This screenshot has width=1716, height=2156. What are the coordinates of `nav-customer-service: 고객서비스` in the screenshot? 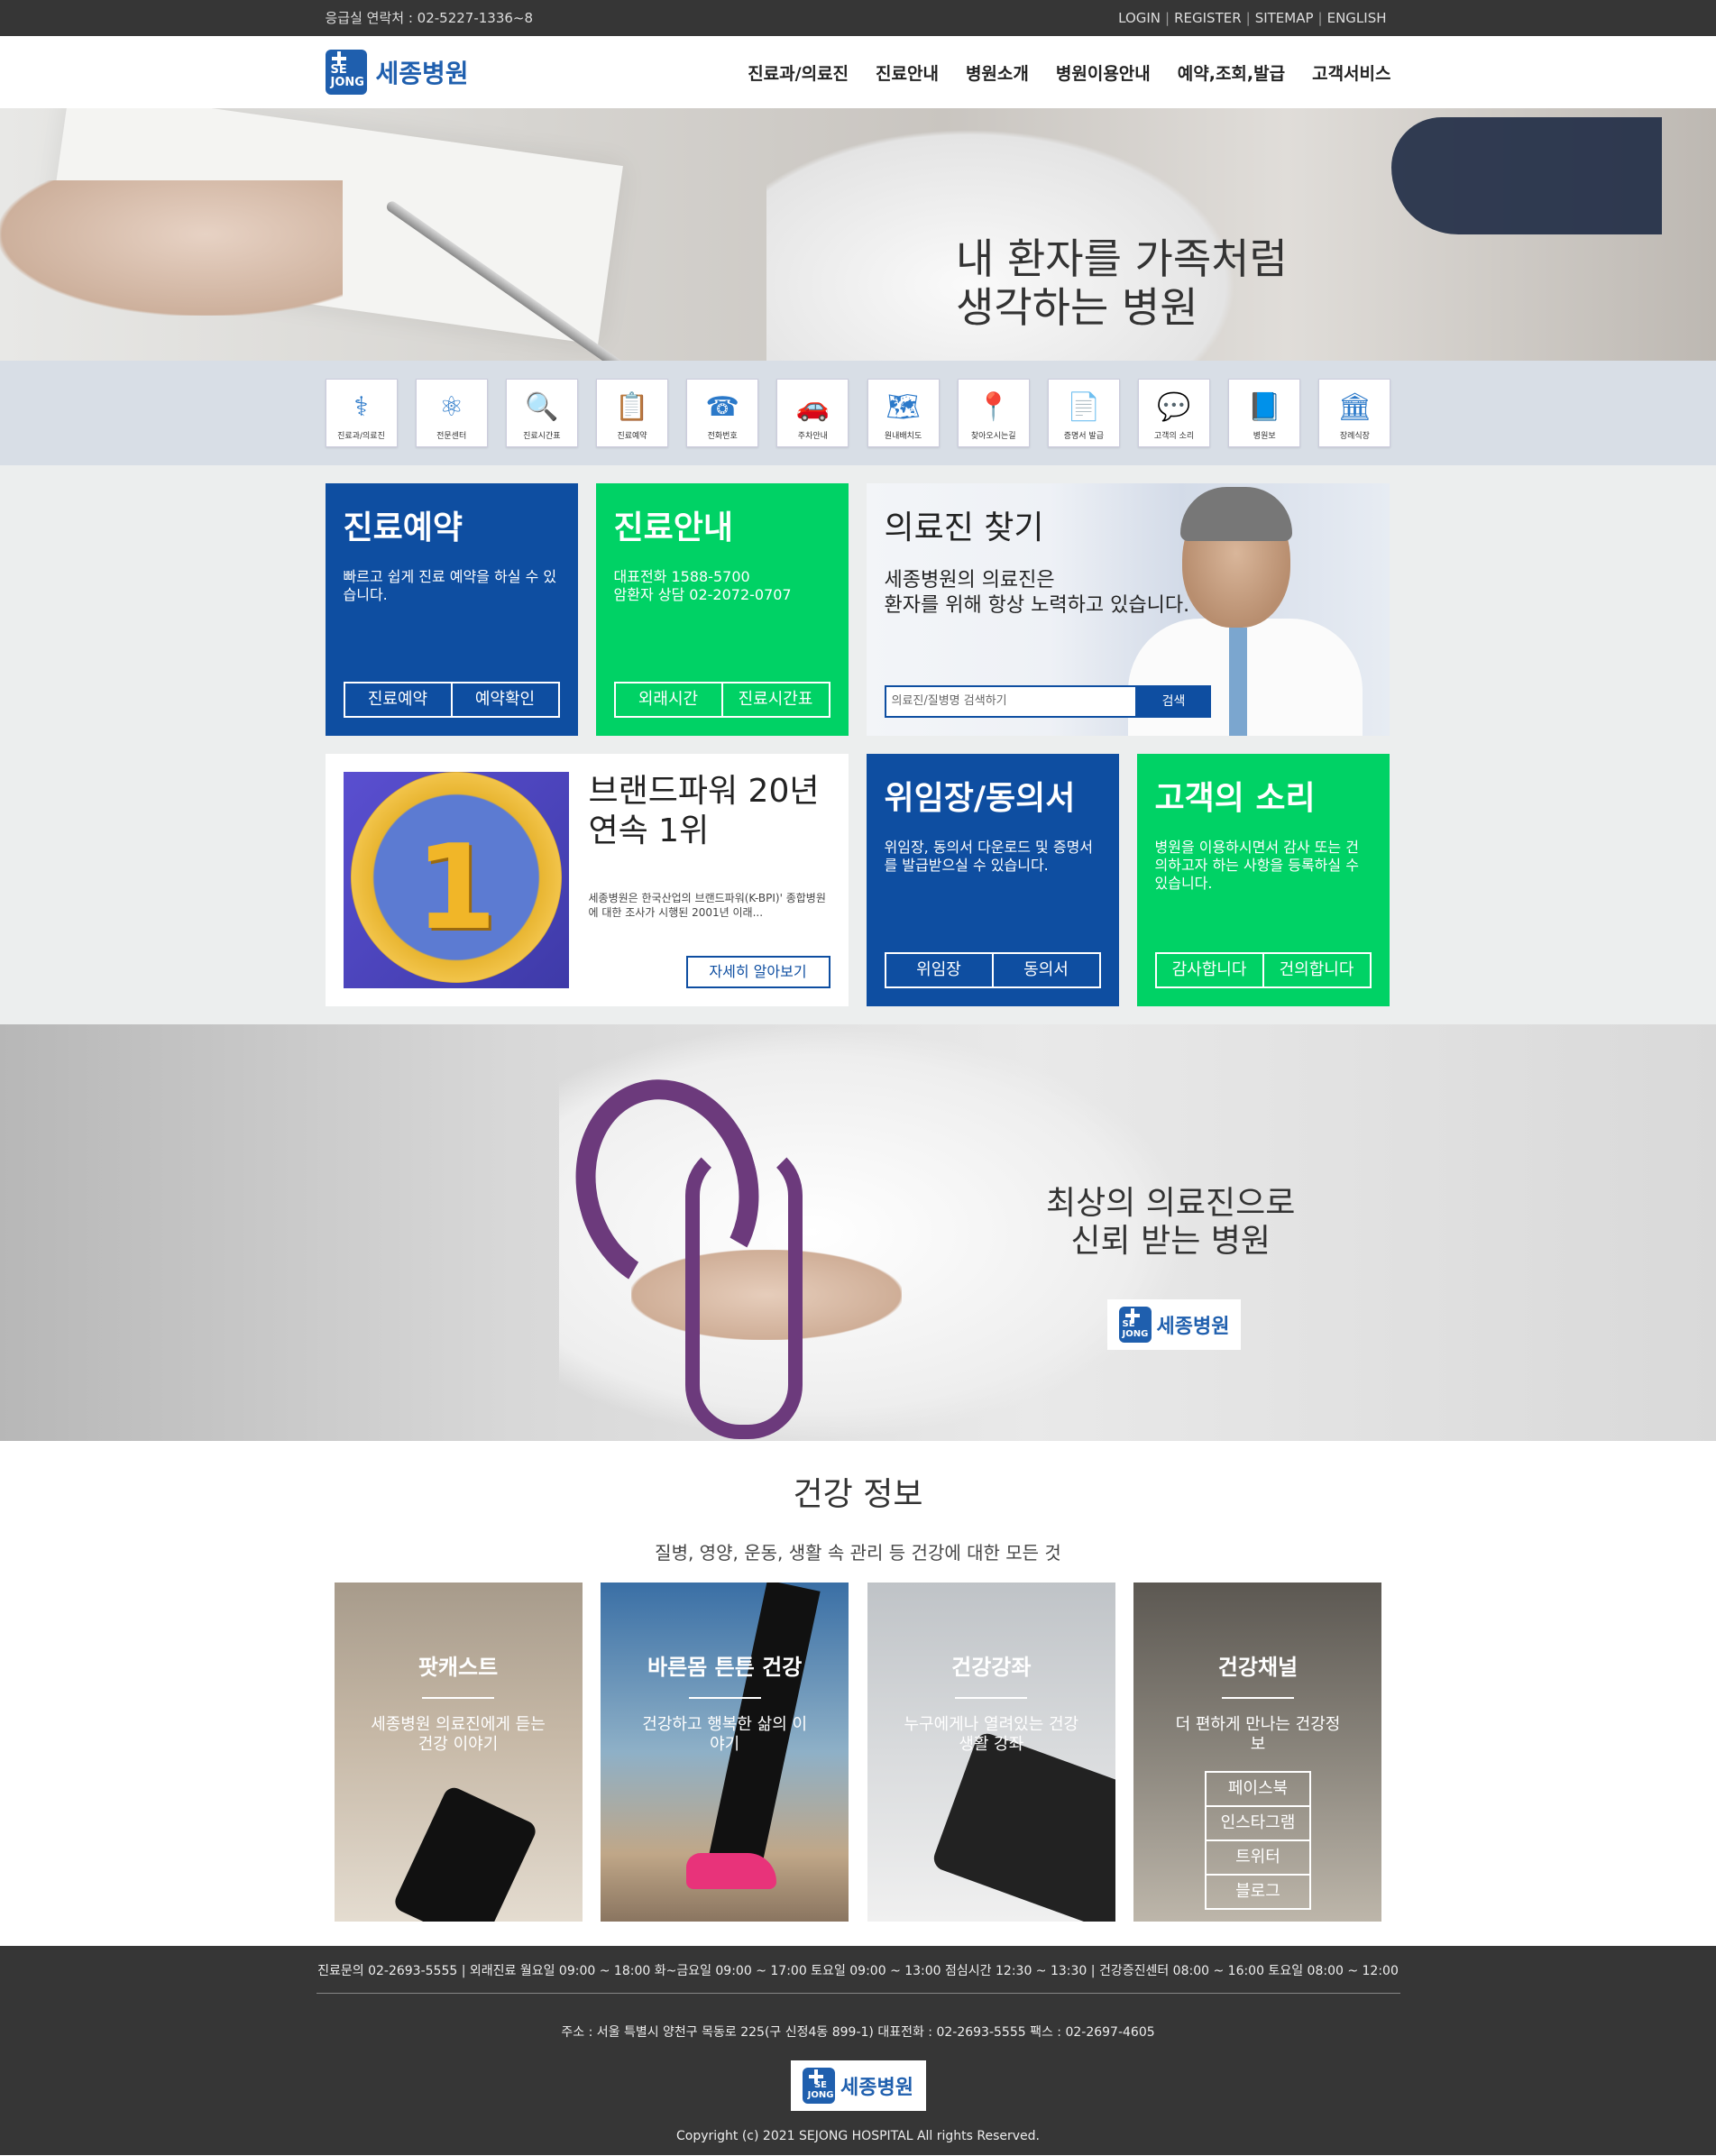 It's located at (1351, 72).